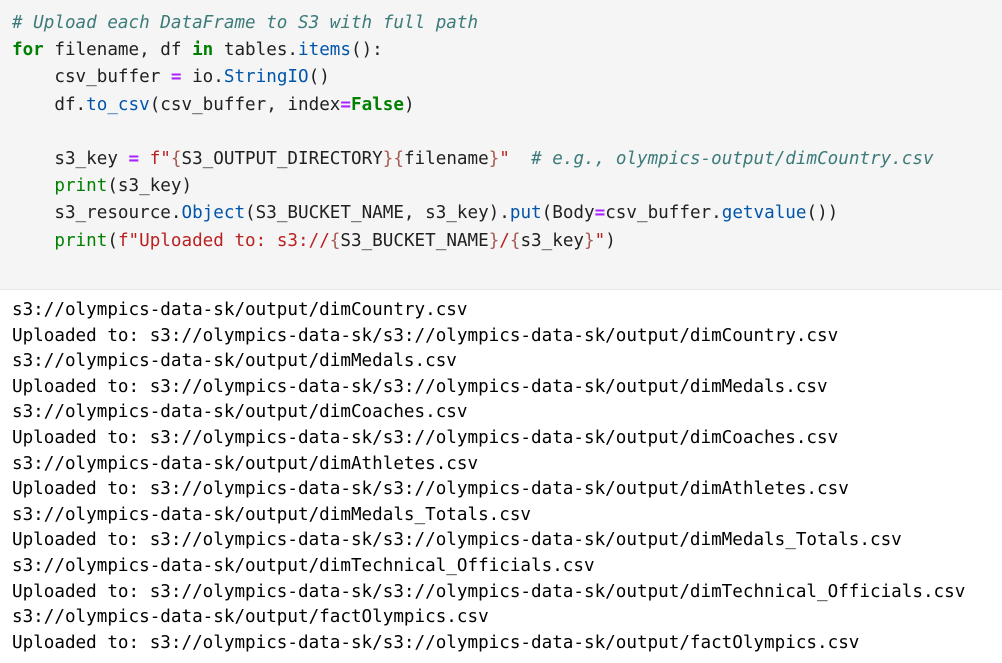 This screenshot has width=1002, height=663. What do you see at coordinates (28, 50) in the screenshot?
I see `code-token: for` at bounding box center [28, 50].